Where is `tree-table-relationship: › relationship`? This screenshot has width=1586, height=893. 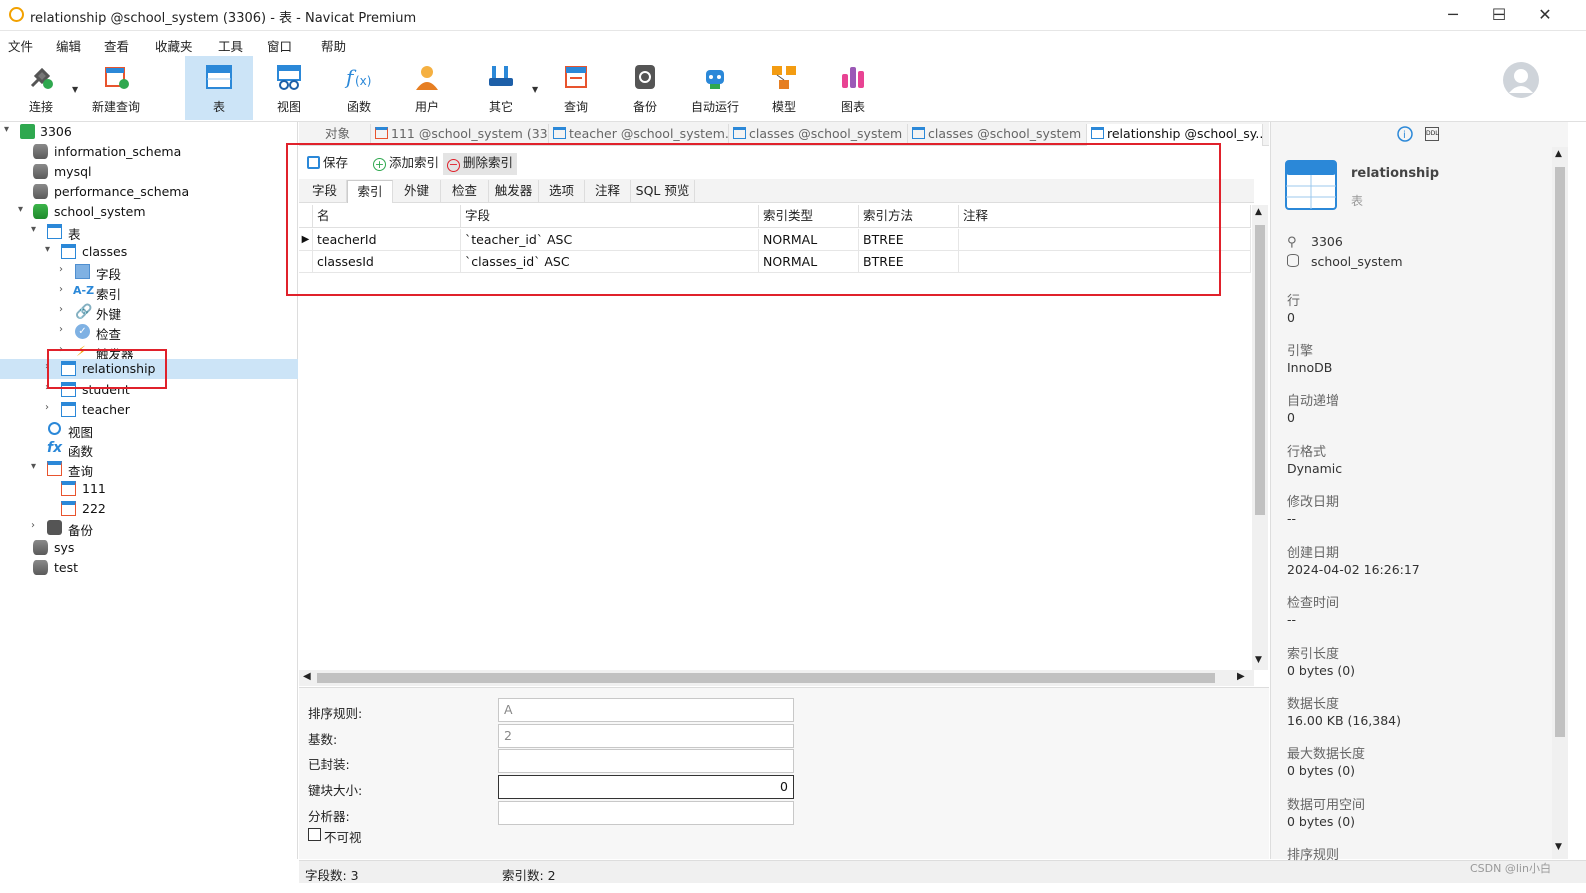 tree-table-relationship: › relationship is located at coordinates (149, 369).